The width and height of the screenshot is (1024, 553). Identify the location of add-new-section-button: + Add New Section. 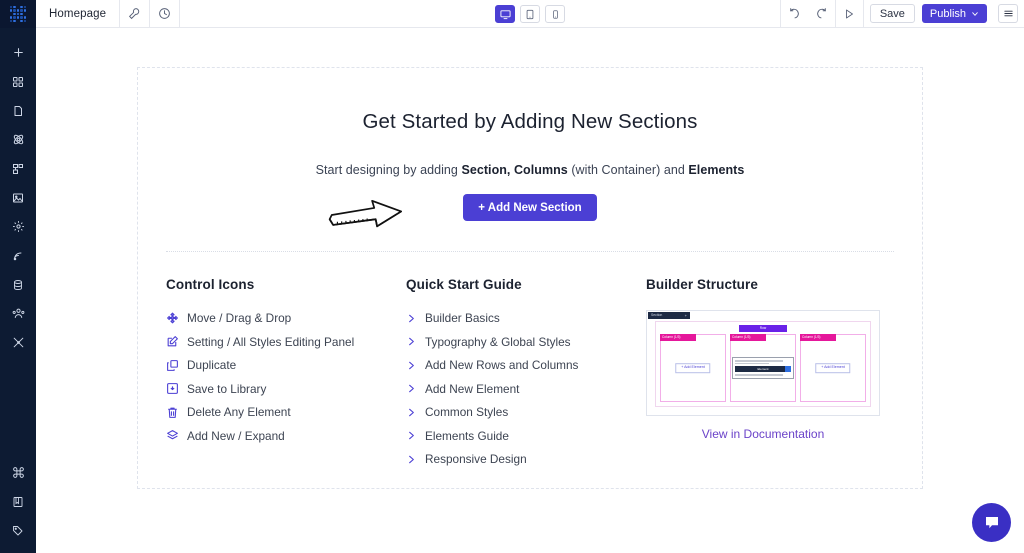
(530, 207).